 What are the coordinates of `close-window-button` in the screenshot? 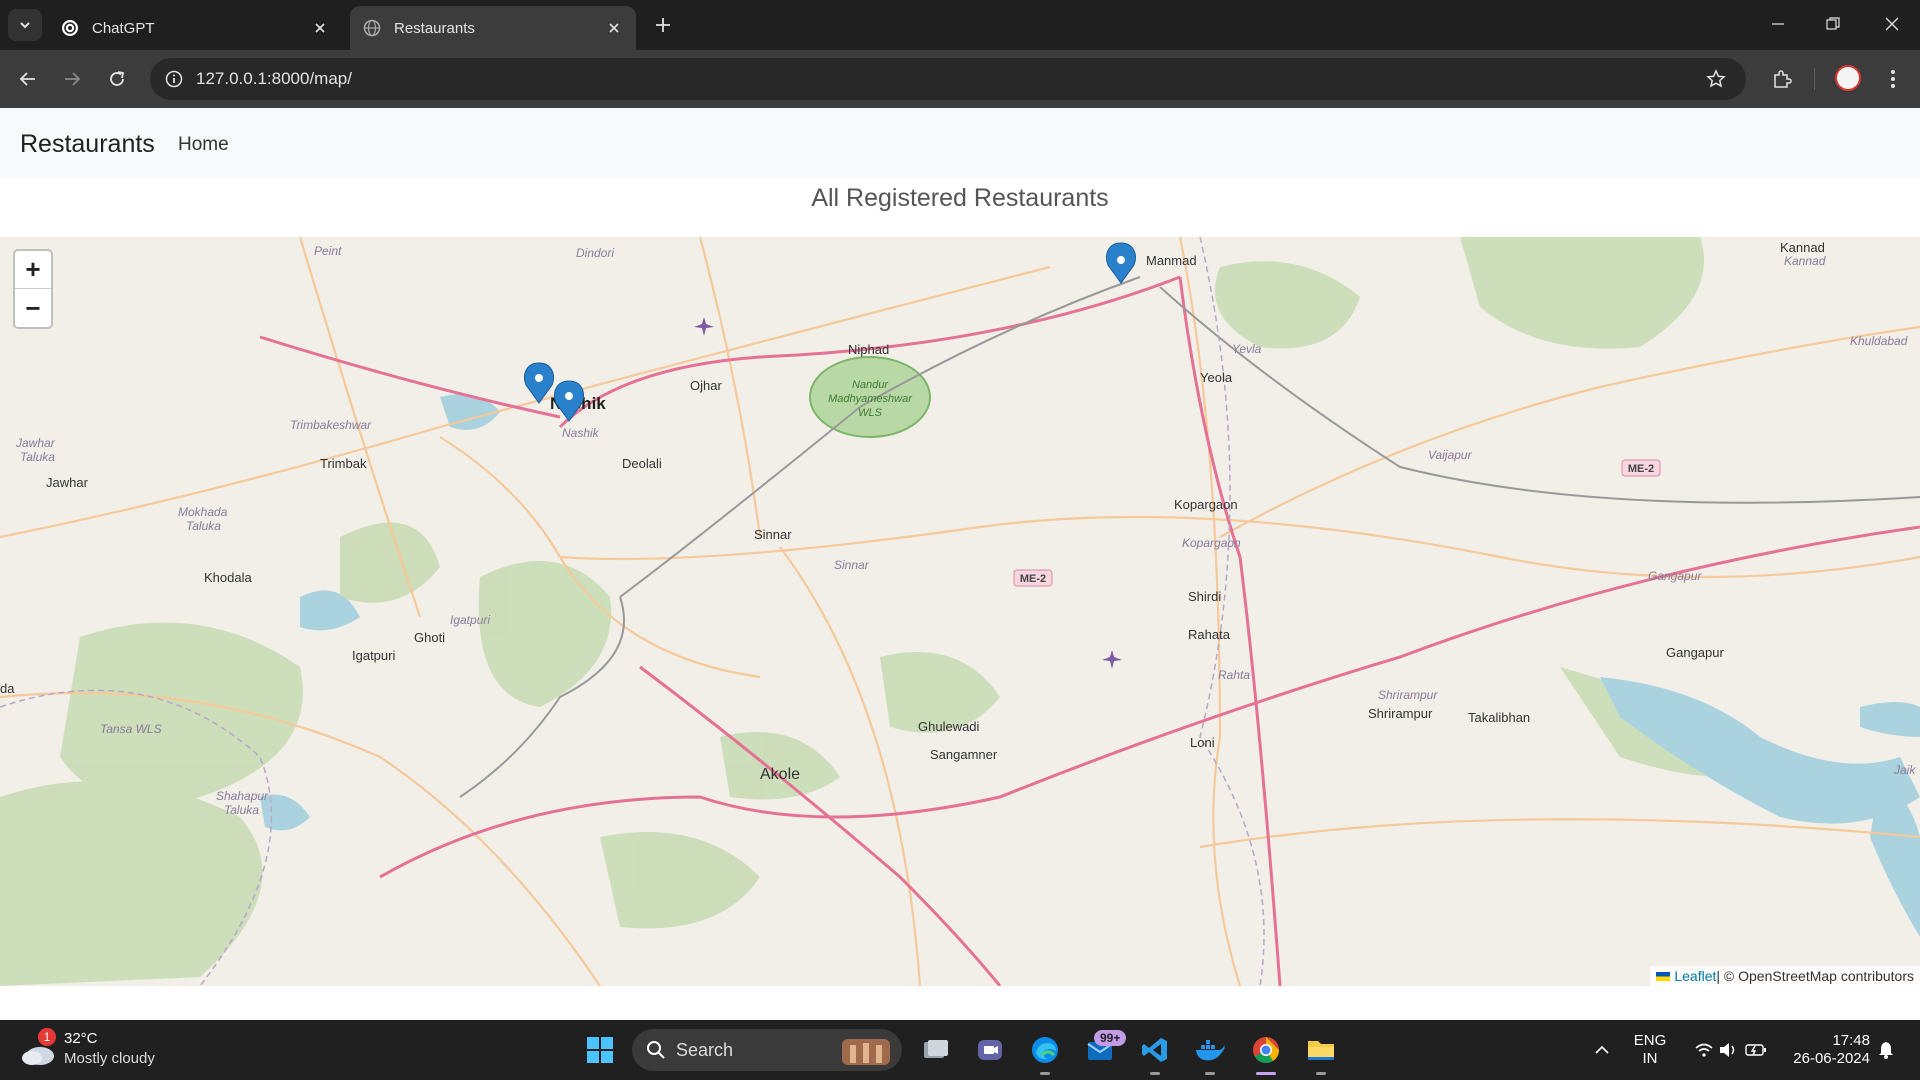 It's located at (1892, 24).